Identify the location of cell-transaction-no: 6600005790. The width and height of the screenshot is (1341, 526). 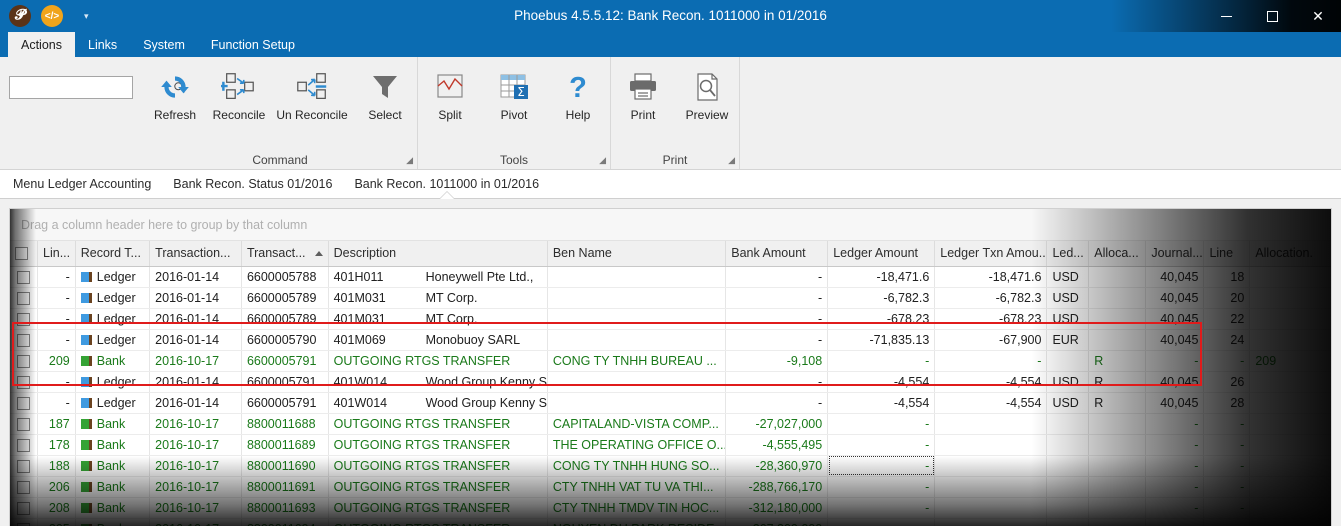
(285, 340).